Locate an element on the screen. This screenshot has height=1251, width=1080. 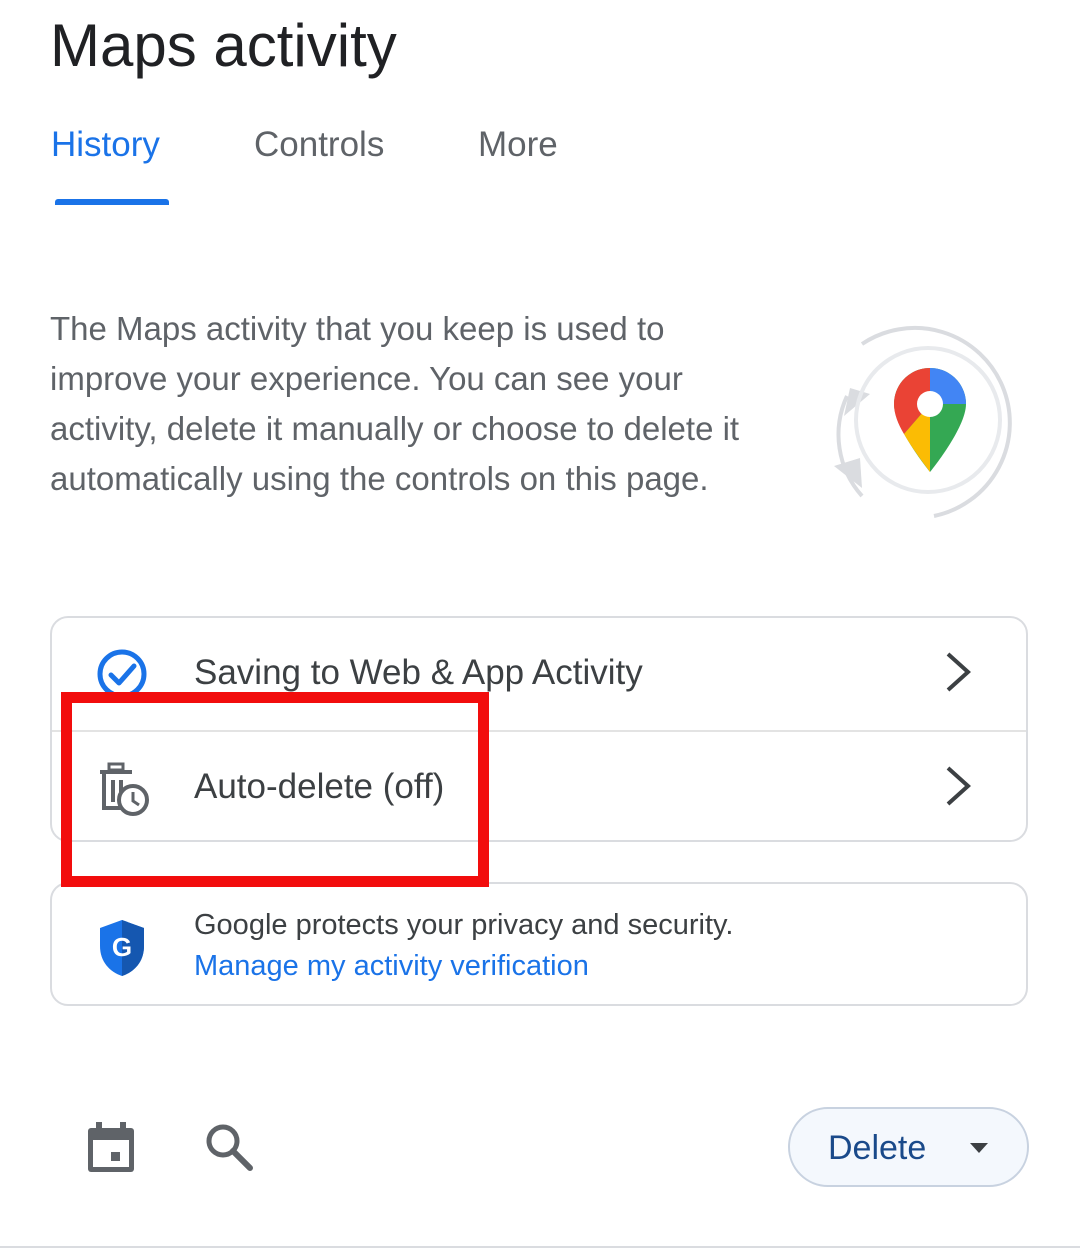
check-circle-icon is located at coordinates (122, 674).